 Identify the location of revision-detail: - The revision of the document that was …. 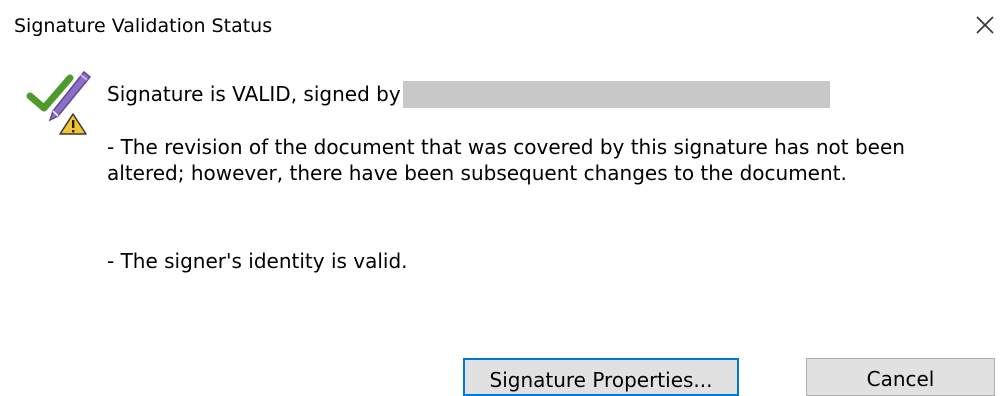
(506, 160).